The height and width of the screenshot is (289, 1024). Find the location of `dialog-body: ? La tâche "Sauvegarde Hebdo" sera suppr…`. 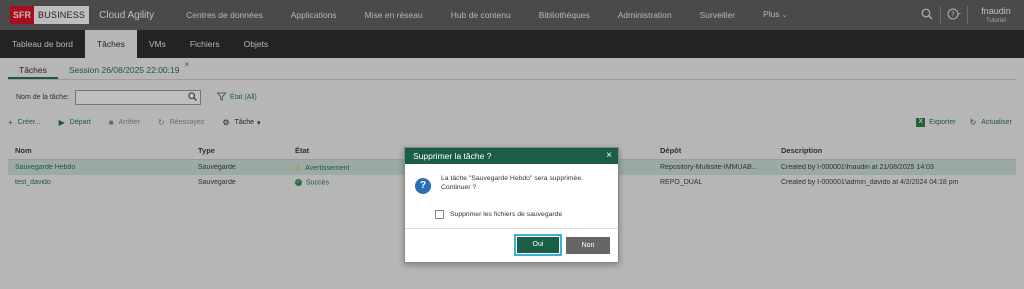

dialog-body: ? La tâche "Sauvegarde Hebdo" sera suppr… is located at coordinates (511, 179).